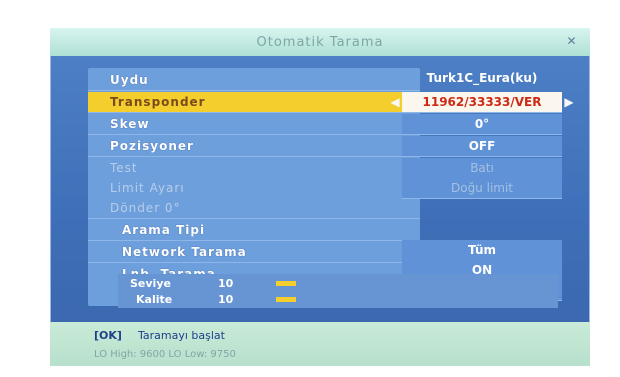 This screenshot has height=377, width=620. Describe the element at coordinates (181, 335) in the screenshot. I see `ok-hint: Taramayı başlat` at that location.